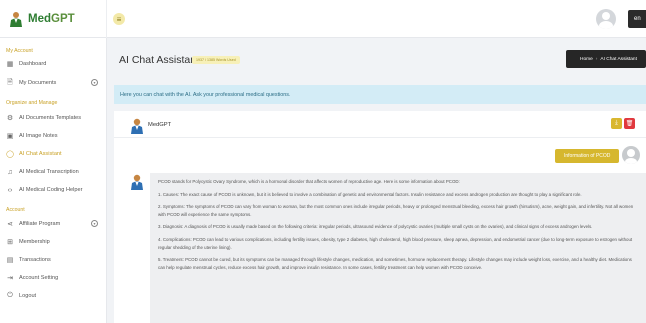 This screenshot has width=646, height=323. I want to click on sidebar-item-label: Transactions, so click(35, 260).